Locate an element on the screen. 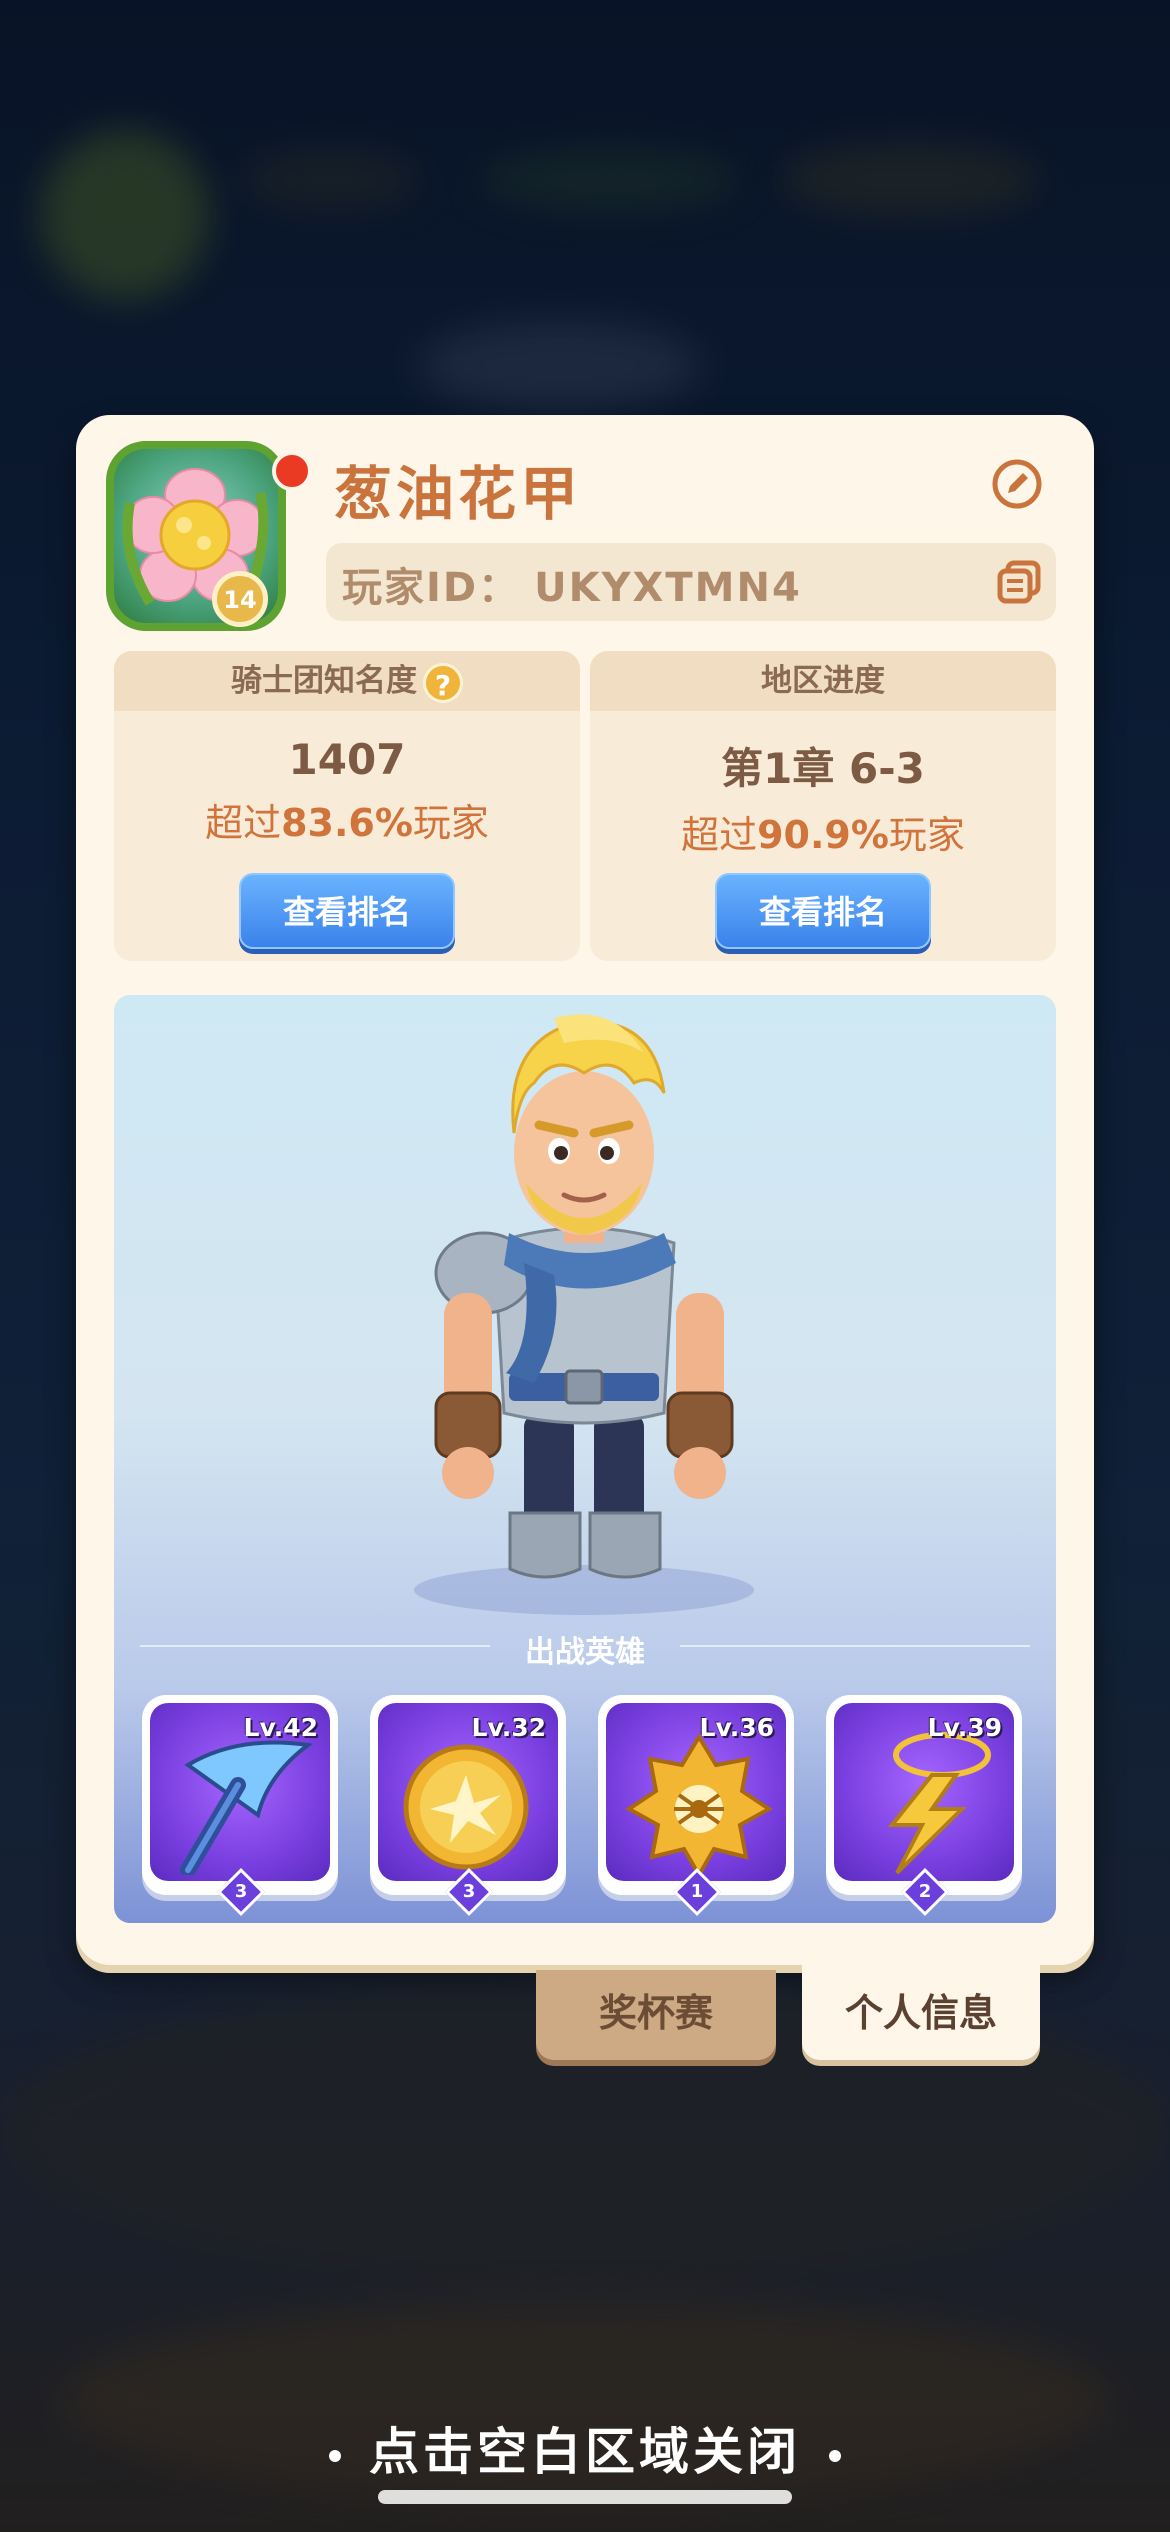  golden-shield-icon is located at coordinates (466, 1807).